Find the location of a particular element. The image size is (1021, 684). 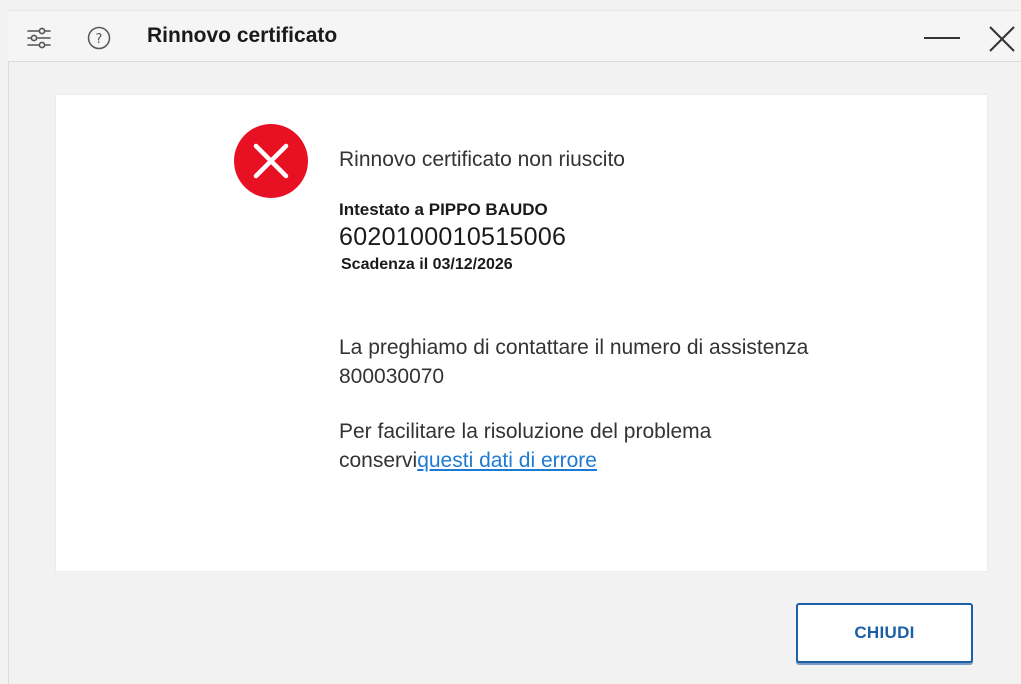

settings-sliders-icon is located at coordinates (38, 37).